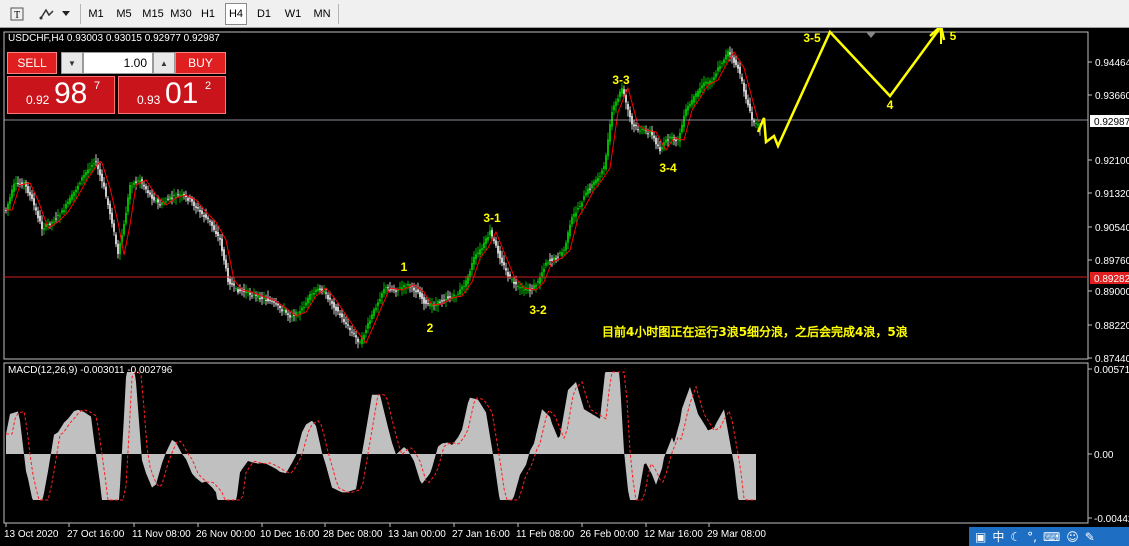  What do you see at coordinates (96, 14) in the screenshot?
I see `timeframe-m1-button: M1` at bounding box center [96, 14].